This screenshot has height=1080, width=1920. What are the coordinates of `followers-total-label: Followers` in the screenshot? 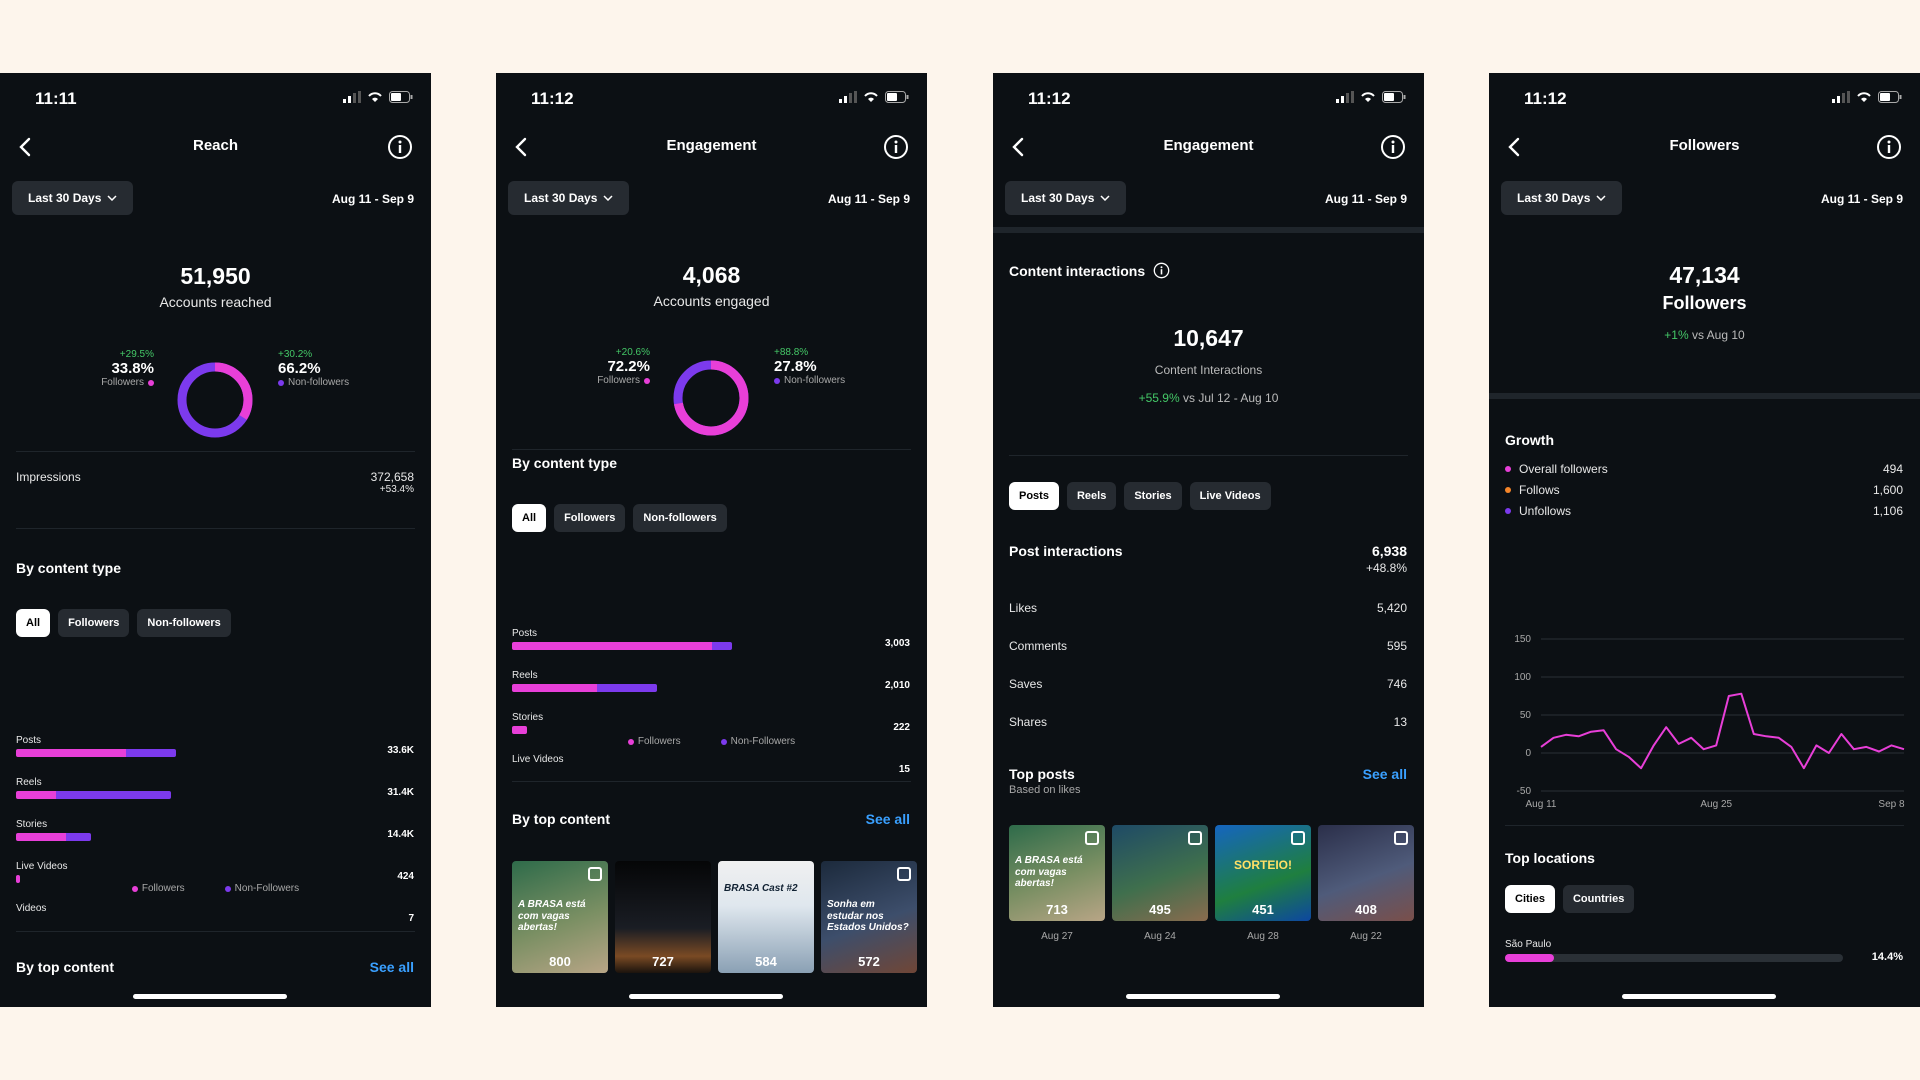 It's located at (1704, 303).